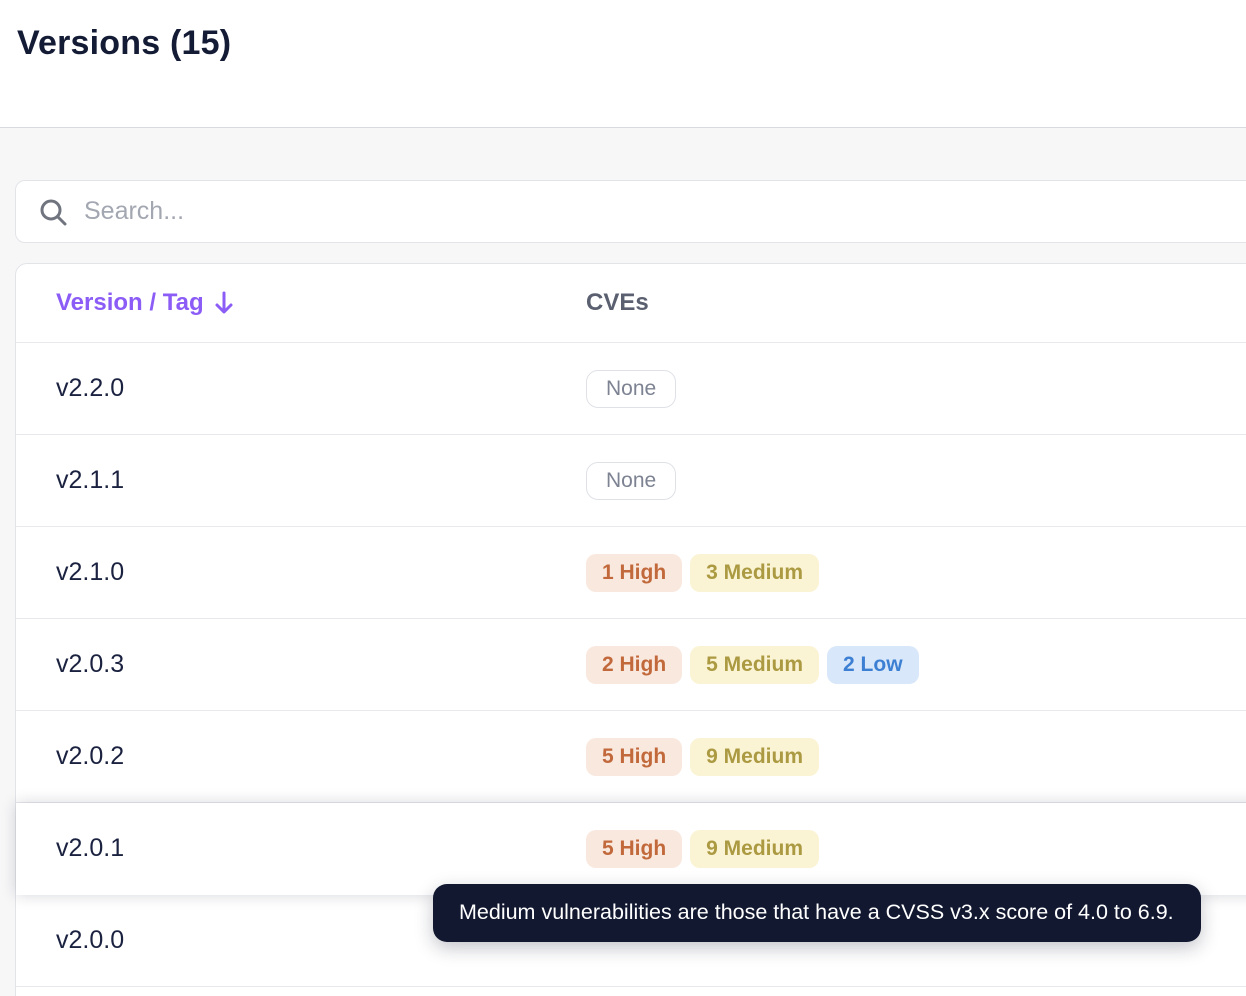  What do you see at coordinates (90, 480) in the screenshot?
I see `version-label: v2.1.1` at bounding box center [90, 480].